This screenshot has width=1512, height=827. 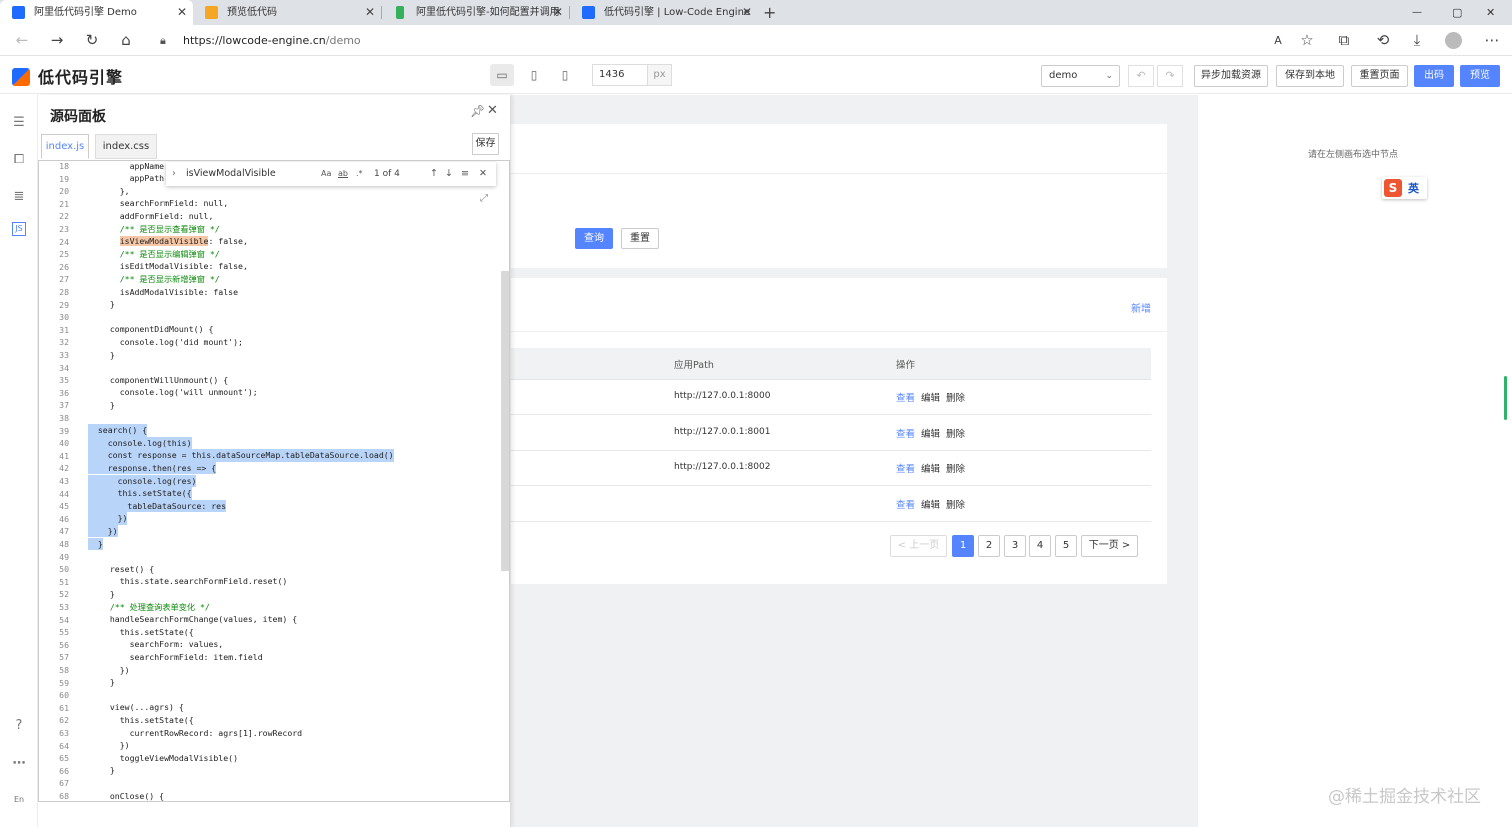 I want to click on phone-device-icon: ▯, so click(x=565, y=75).